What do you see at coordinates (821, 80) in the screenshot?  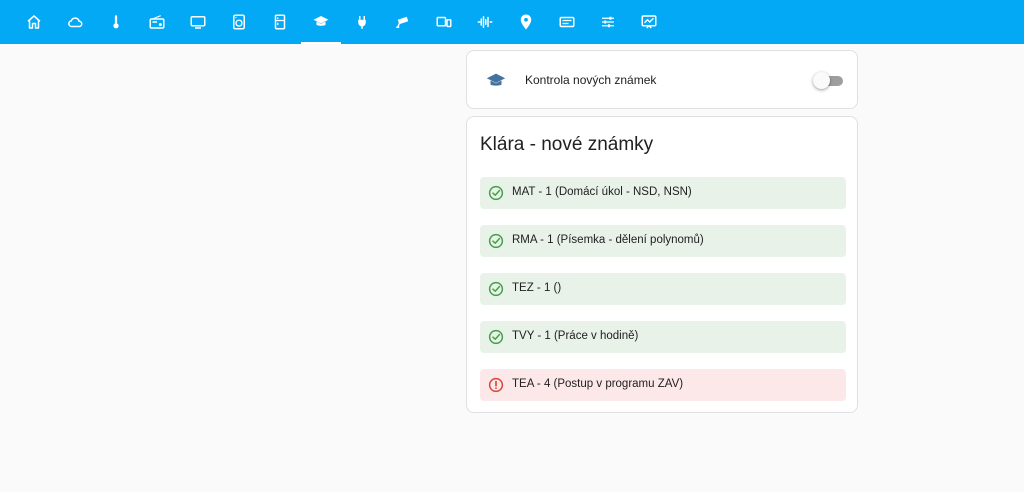 I see `toggle-knob` at bounding box center [821, 80].